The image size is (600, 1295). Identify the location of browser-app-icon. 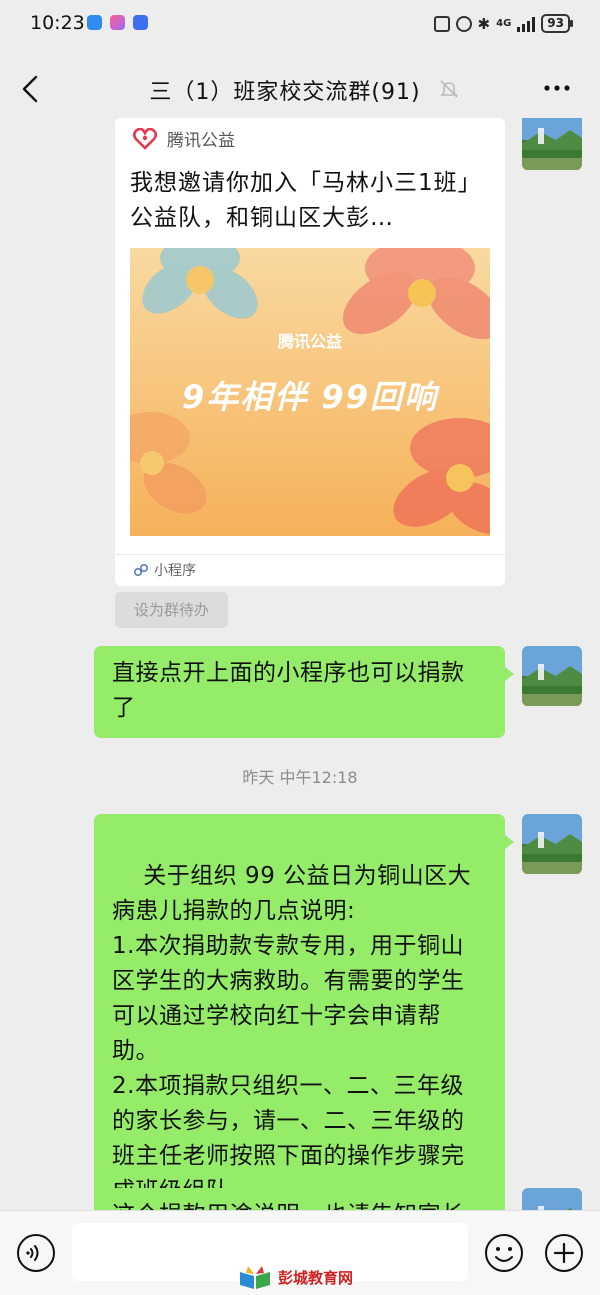
(140, 22).